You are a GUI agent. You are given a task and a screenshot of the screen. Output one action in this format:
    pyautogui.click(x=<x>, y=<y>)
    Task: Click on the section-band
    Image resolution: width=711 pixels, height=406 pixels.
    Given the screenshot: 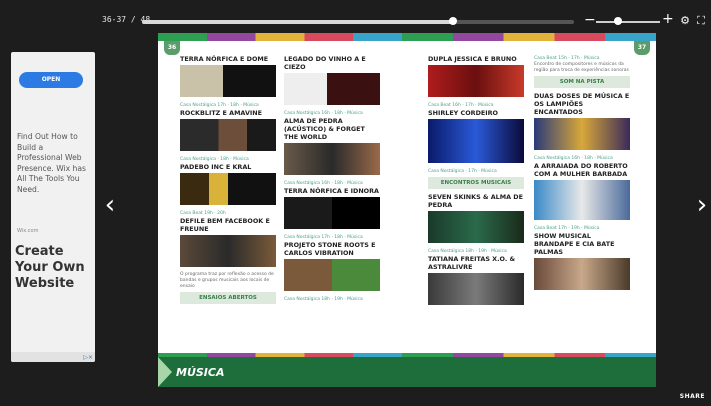 What is the action you would take?
    pyautogui.click(x=529, y=372)
    